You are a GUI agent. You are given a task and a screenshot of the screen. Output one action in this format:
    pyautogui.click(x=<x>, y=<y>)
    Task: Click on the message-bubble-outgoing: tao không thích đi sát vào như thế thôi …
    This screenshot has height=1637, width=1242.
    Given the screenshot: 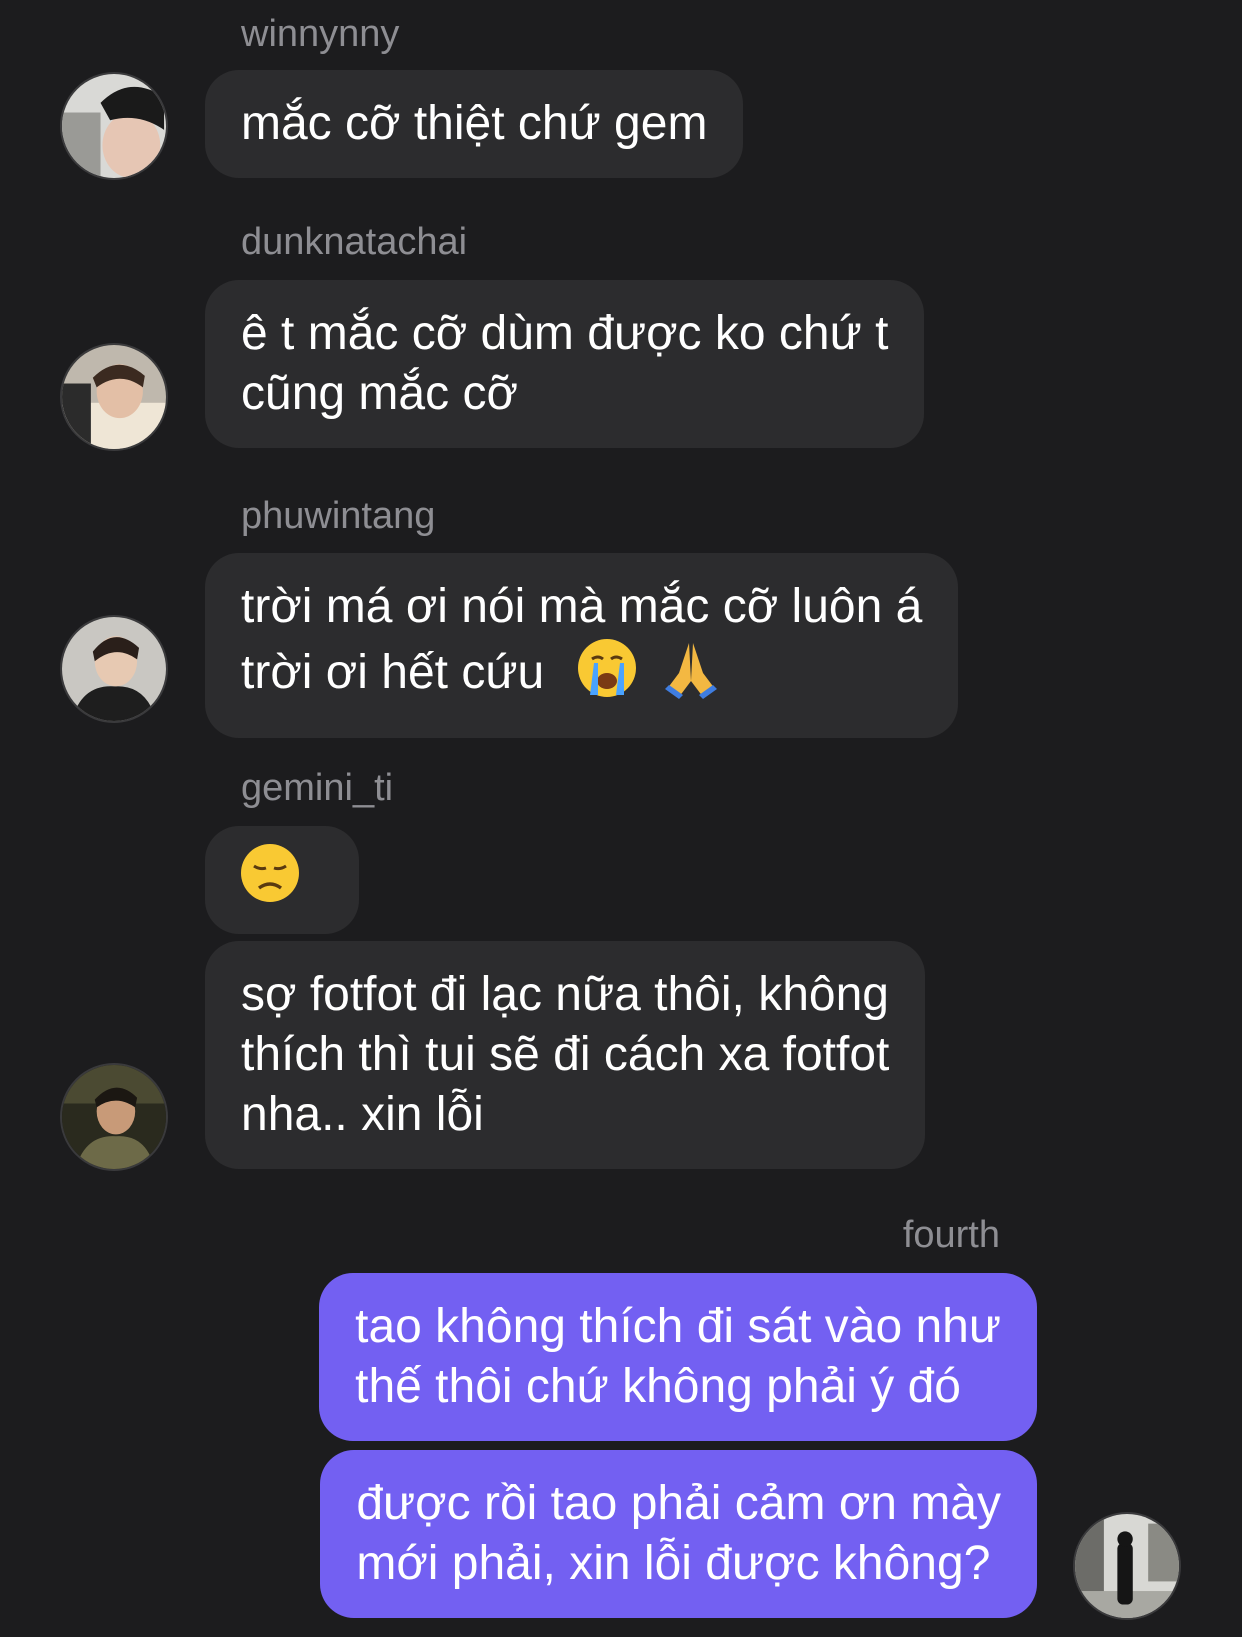 What is the action you would take?
    pyautogui.click(x=678, y=1357)
    